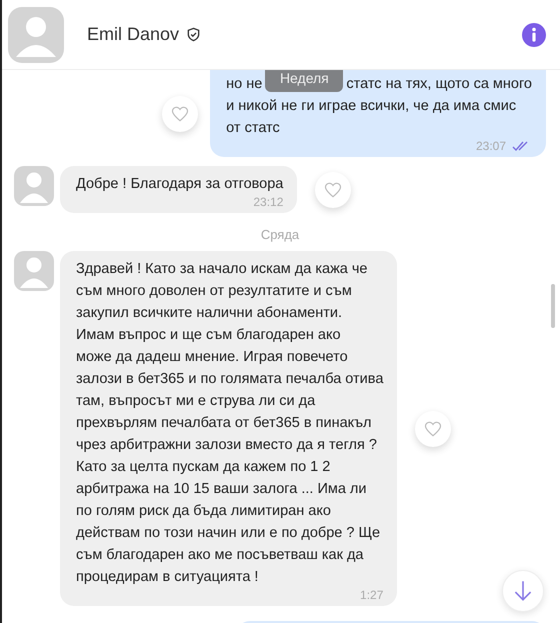 This screenshot has width=560, height=623. What do you see at coordinates (268, 202) in the screenshot?
I see `message-time: 23:12` at bounding box center [268, 202].